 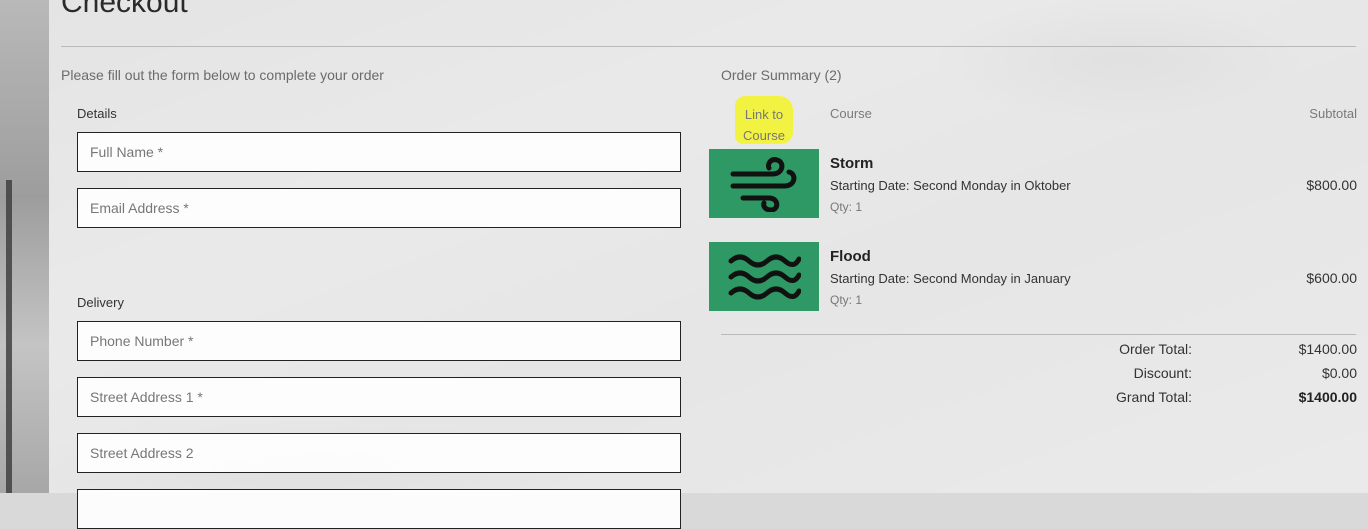 I want to click on street-address-1-field, so click(x=379, y=397).